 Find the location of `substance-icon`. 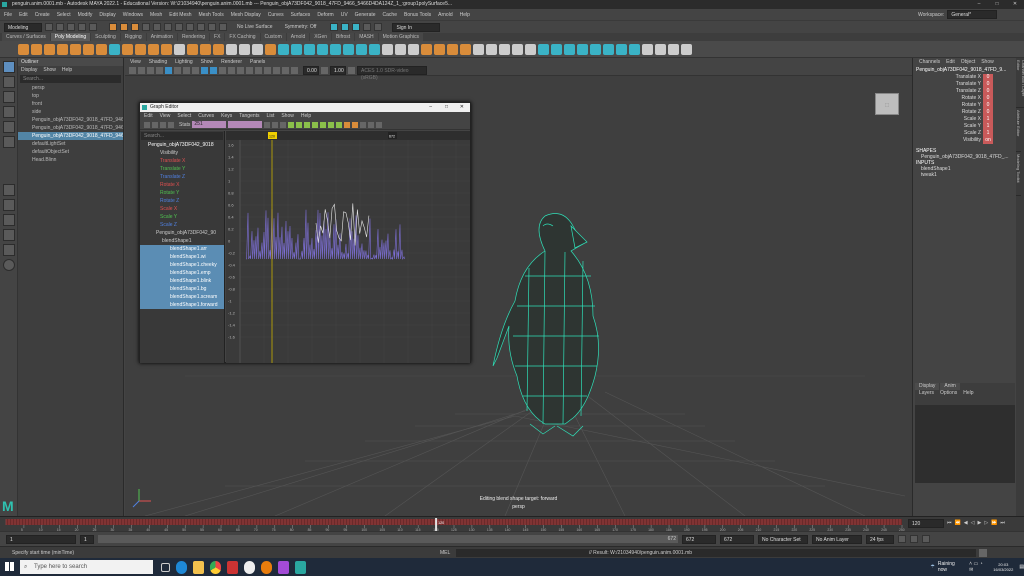

substance-icon is located at coordinates (284, 567).